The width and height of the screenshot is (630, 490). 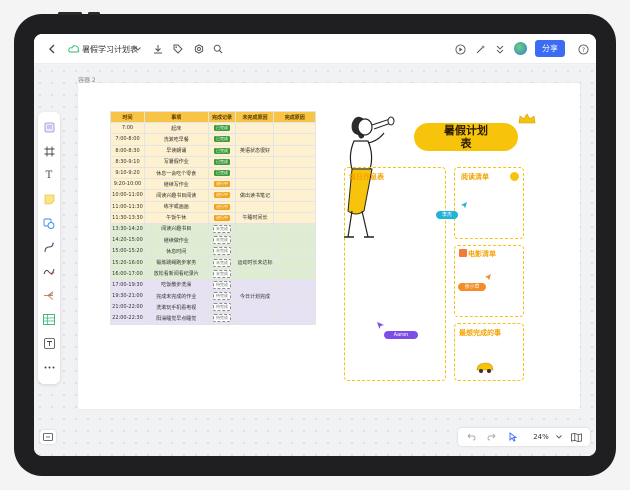 What do you see at coordinates (49, 223) in the screenshot?
I see `shape-icon` at bounding box center [49, 223].